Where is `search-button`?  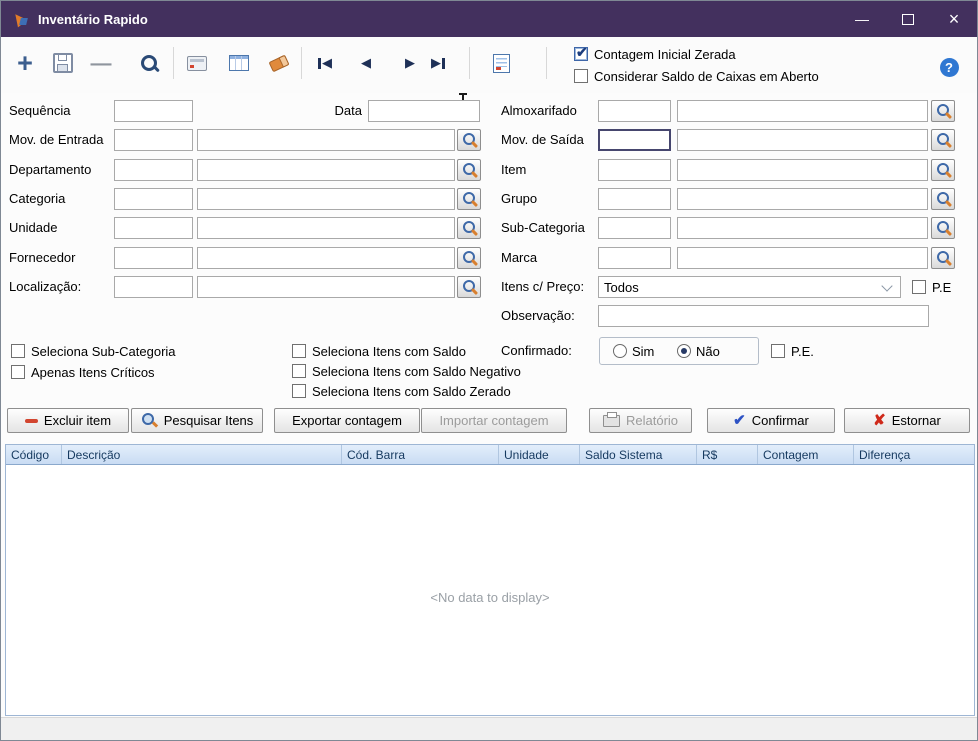 search-button is located at coordinates (149, 63).